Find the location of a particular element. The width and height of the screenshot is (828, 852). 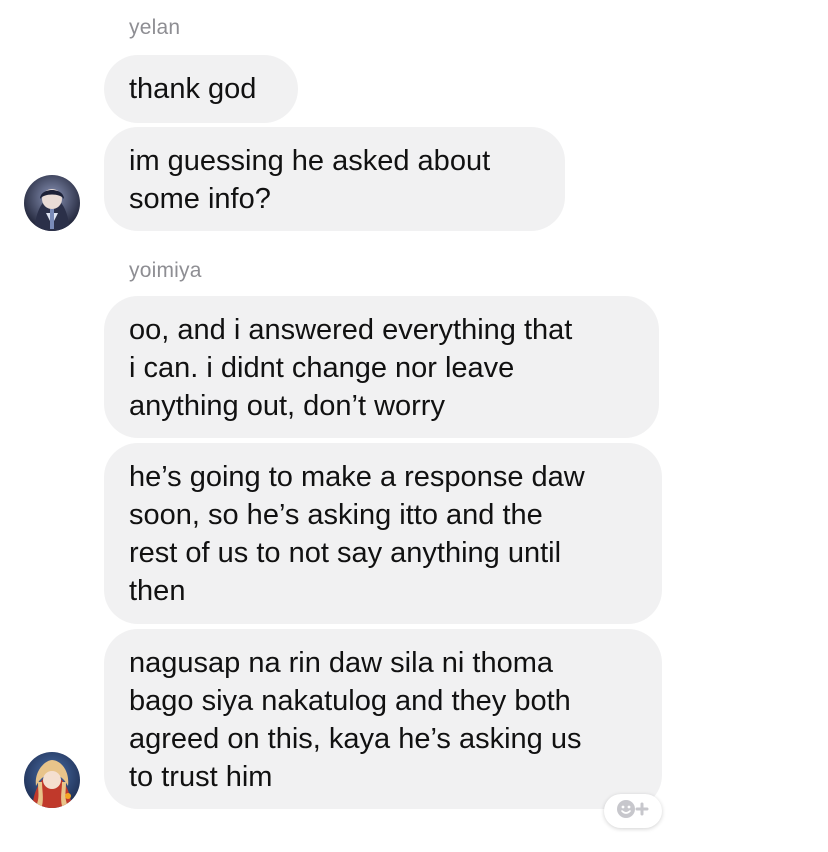

sender-name-yoimiya: yoimiya is located at coordinates (165, 270).